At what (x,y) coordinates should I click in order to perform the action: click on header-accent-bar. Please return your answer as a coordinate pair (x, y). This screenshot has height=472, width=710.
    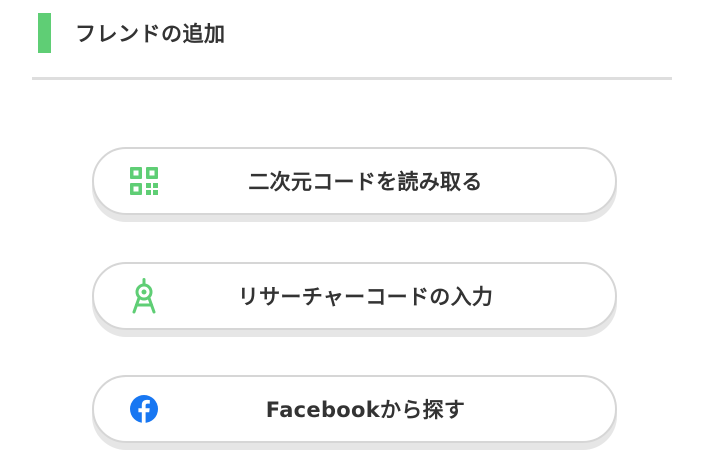
    Looking at the image, I should click on (44, 33).